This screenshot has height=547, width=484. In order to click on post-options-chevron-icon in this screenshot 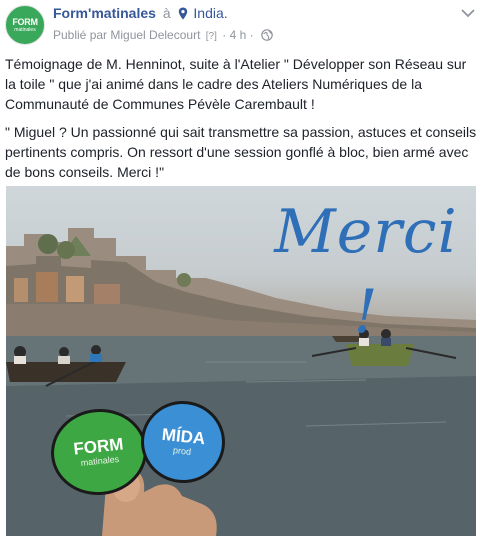, I will do `click(468, 12)`.